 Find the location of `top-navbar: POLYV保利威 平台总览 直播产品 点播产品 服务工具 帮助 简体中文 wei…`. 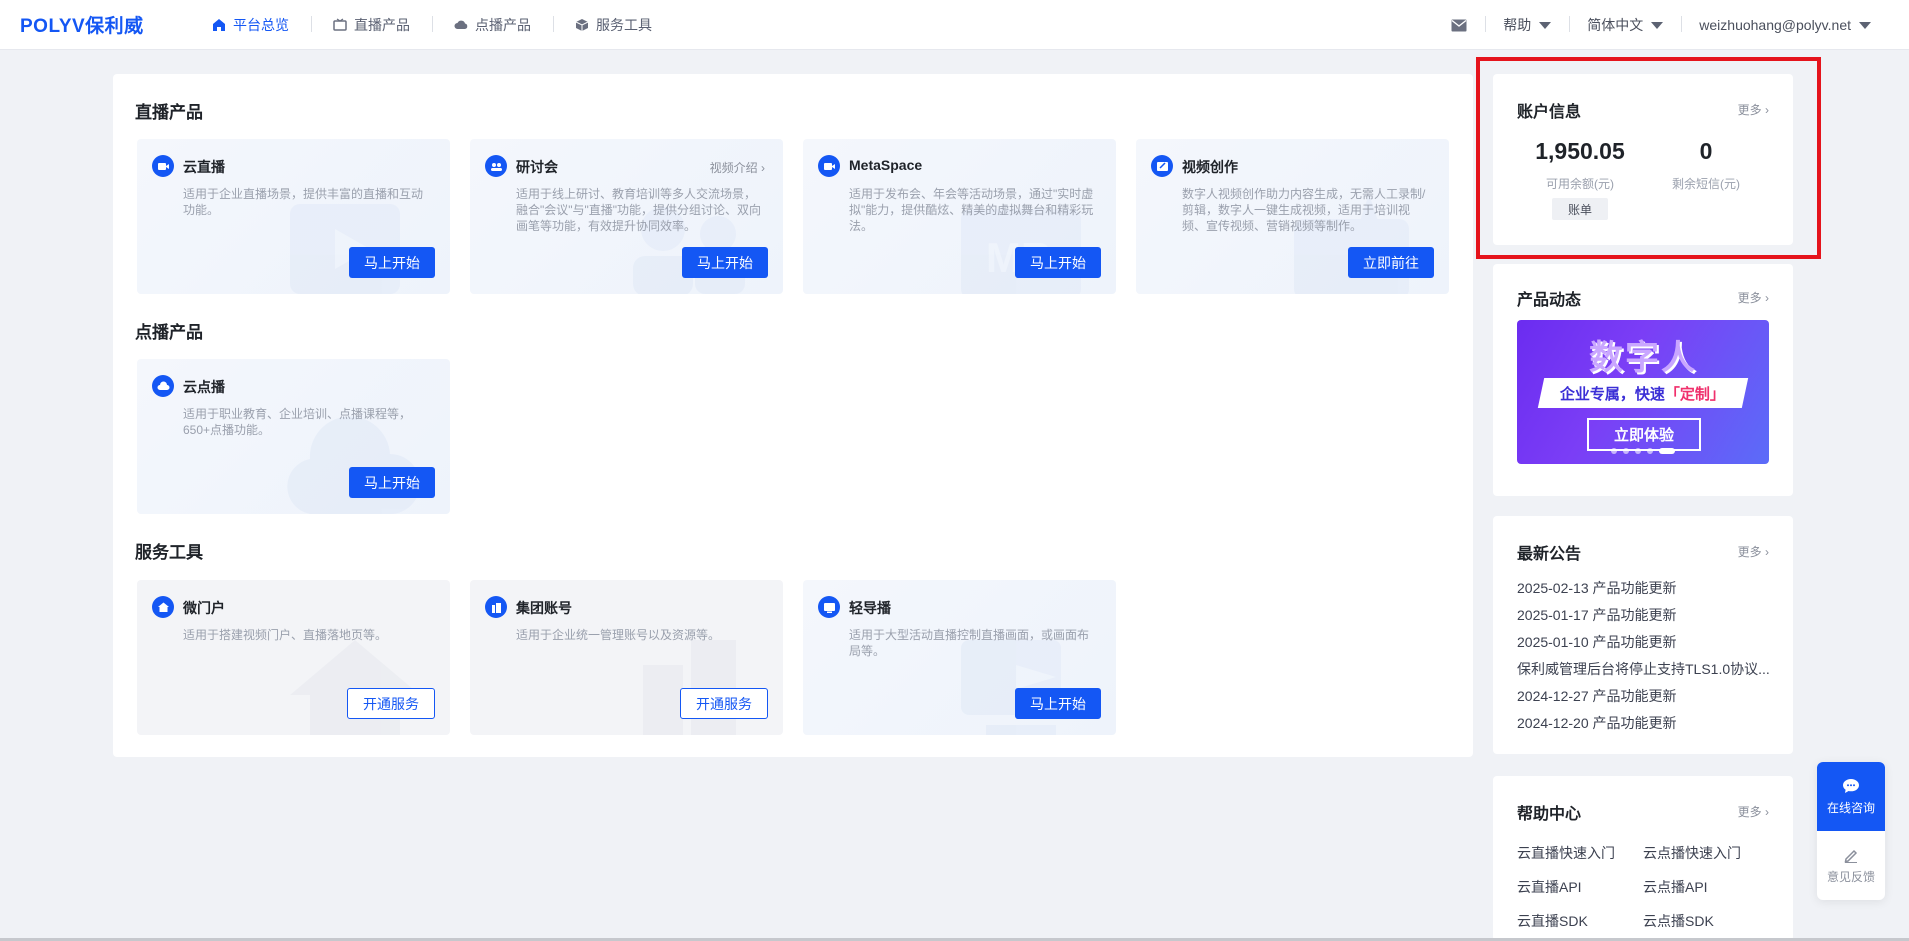

top-navbar: POLYV保利威 平台总览 直播产品 点播产品 服务工具 帮助 简体中文 wei… is located at coordinates (954, 25).